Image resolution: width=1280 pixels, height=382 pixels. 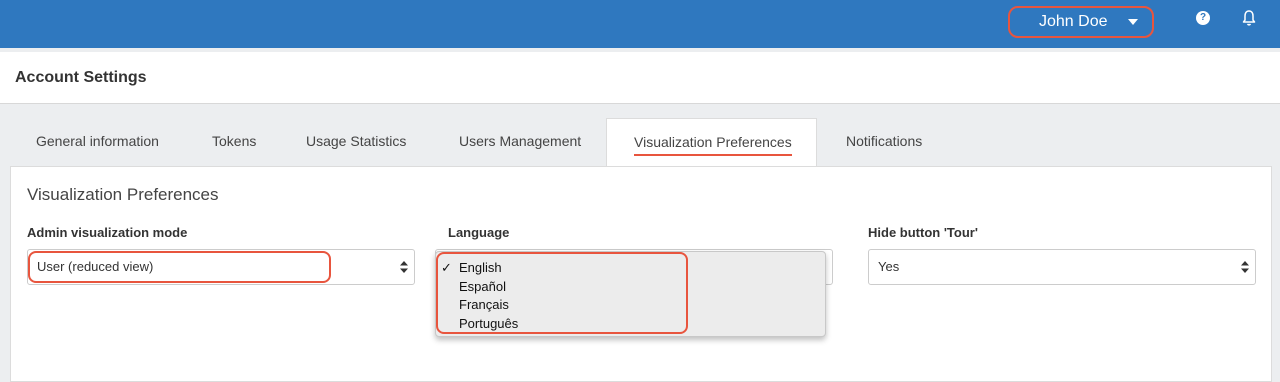 What do you see at coordinates (1062, 267) in the screenshot?
I see `hide-tour-select: Yes` at bounding box center [1062, 267].